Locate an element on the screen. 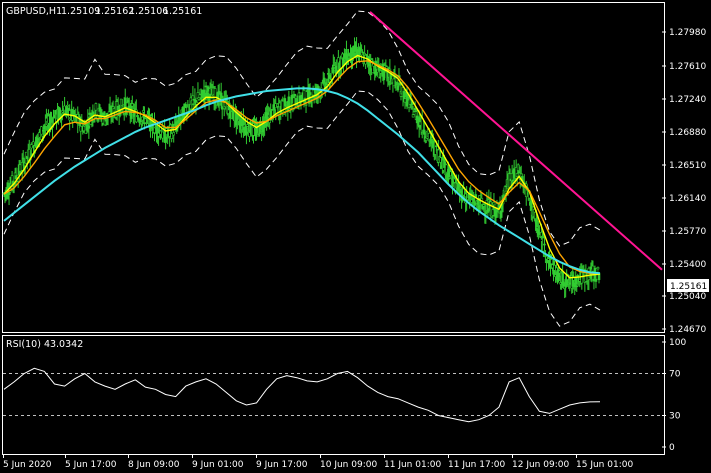 This screenshot has width=711, height=473. time-label: 11 Jun 01:00 is located at coordinates (412, 465).